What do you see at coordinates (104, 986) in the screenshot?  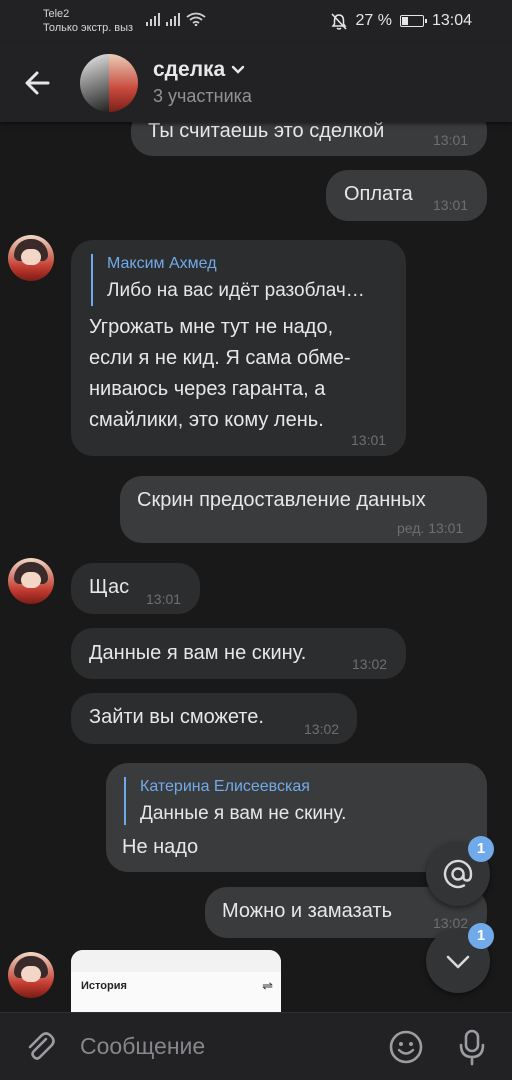 I see `preview-title: История` at bounding box center [104, 986].